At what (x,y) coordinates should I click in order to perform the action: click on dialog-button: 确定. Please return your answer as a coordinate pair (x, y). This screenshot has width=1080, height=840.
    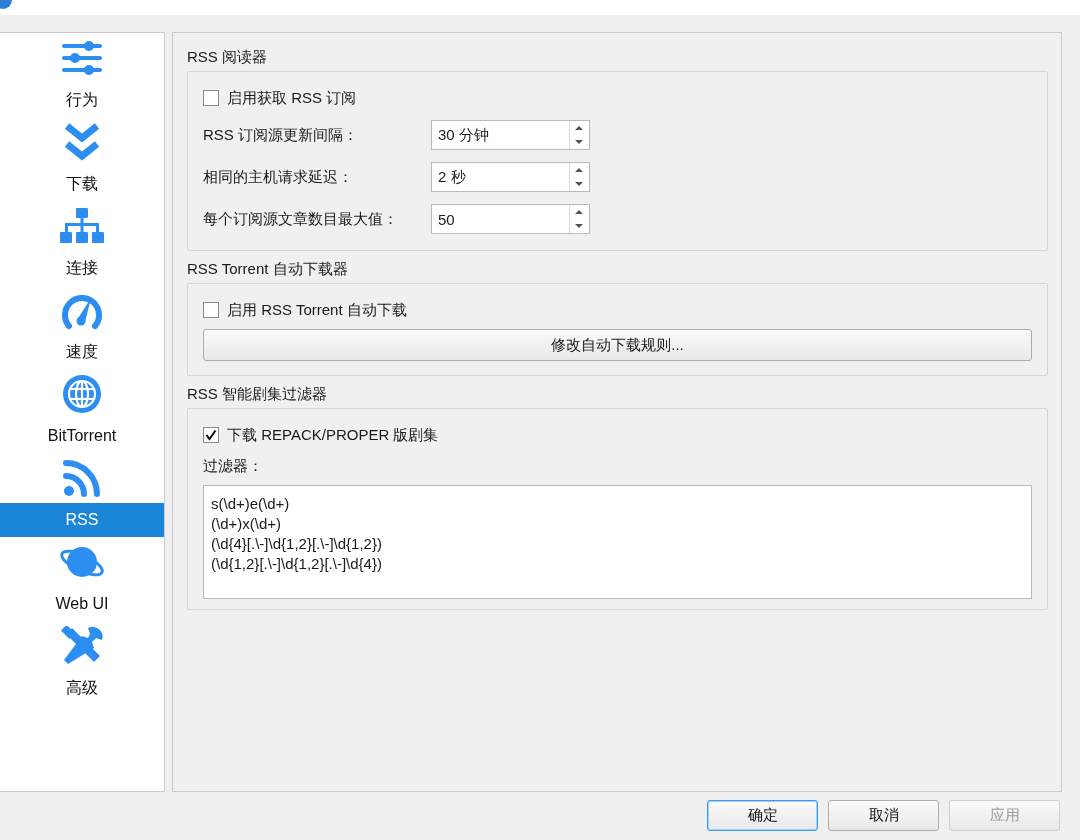
    Looking at the image, I should click on (762, 815).